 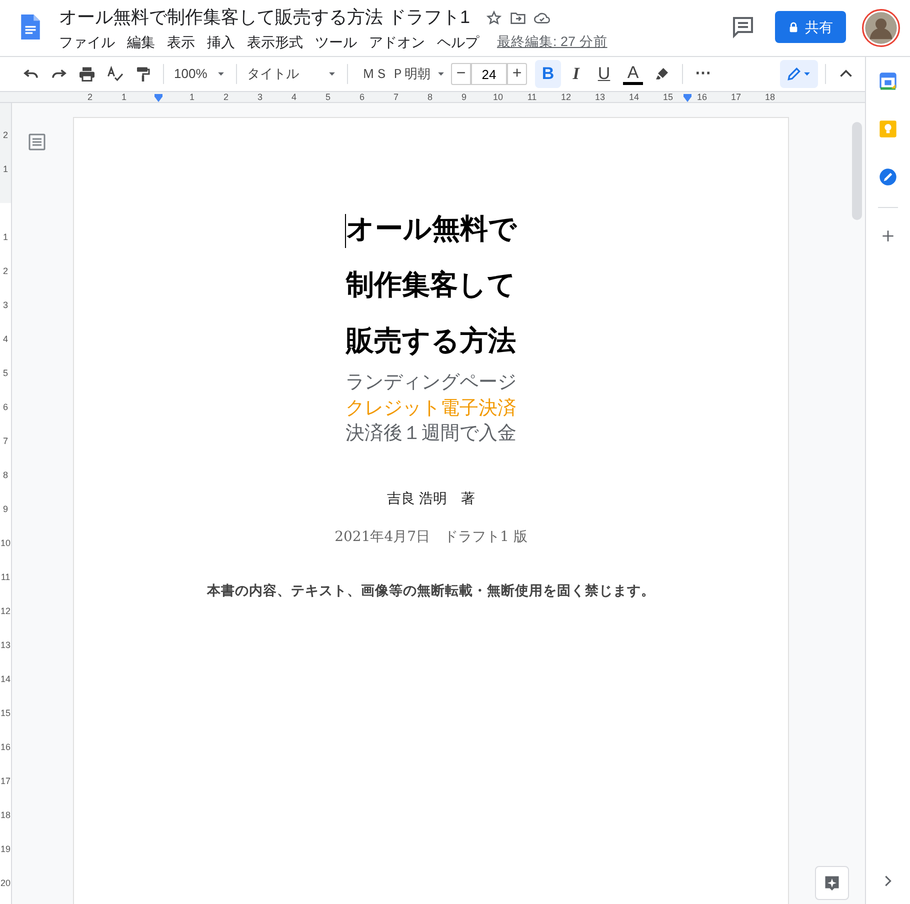 What do you see at coordinates (888, 177) in the screenshot?
I see `tasks-icon` at bounding box center [888, 177].